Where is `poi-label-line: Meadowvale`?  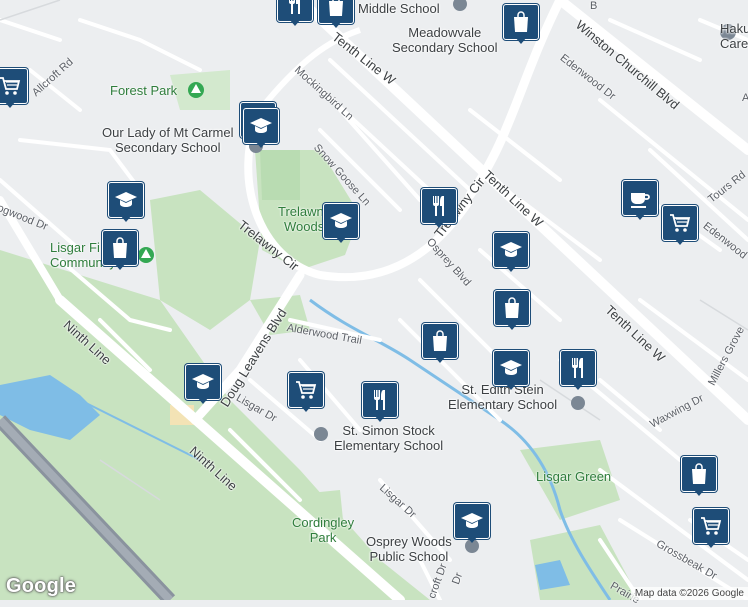 poi-label-line: Meadowvale is located at coordinates (445, 32).